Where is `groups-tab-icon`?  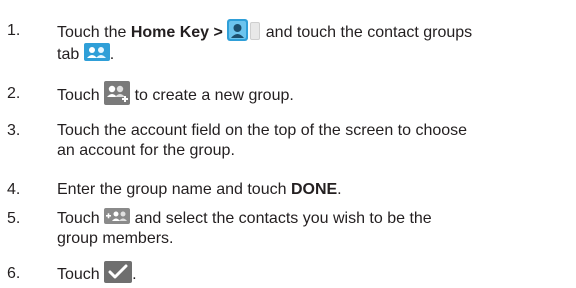 groups-tab-icon is located at coordinates (96, 51).